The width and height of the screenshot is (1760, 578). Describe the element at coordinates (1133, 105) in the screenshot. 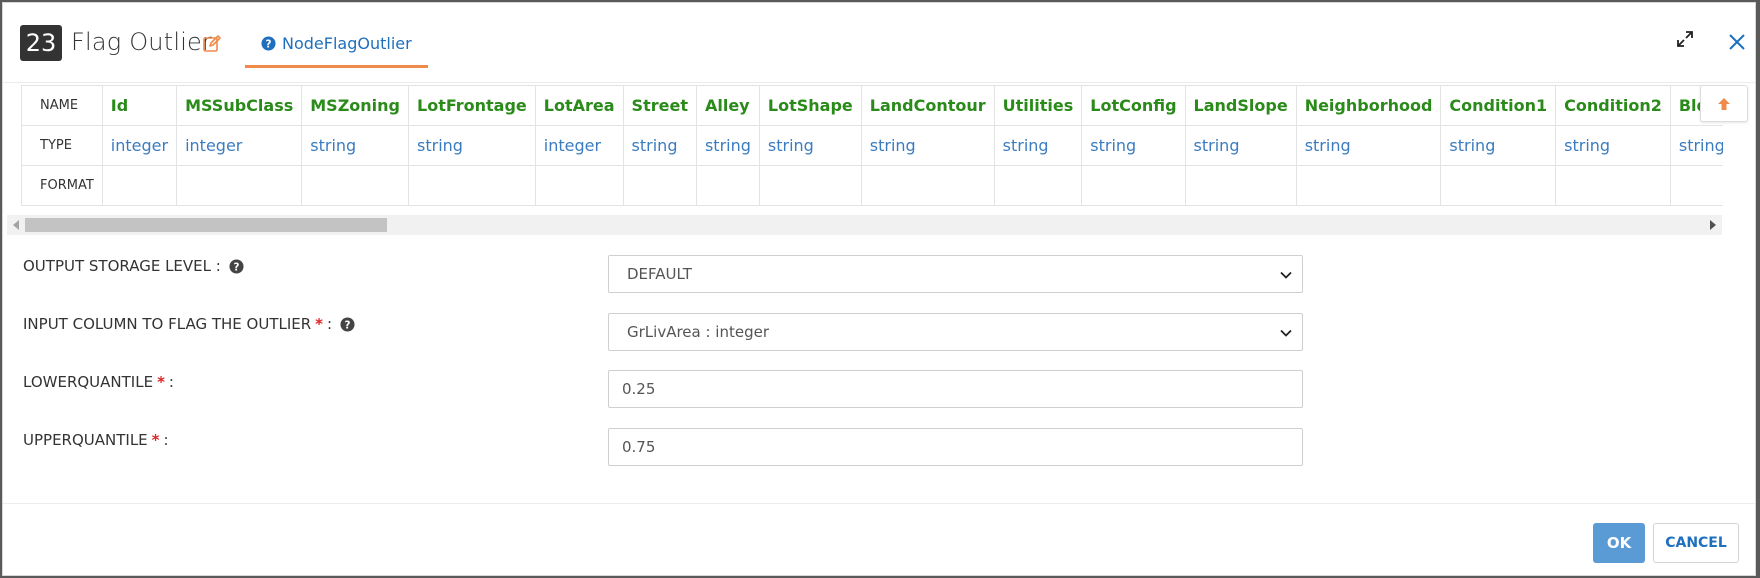

I see `column-name-cell: LotConfig` at that location.